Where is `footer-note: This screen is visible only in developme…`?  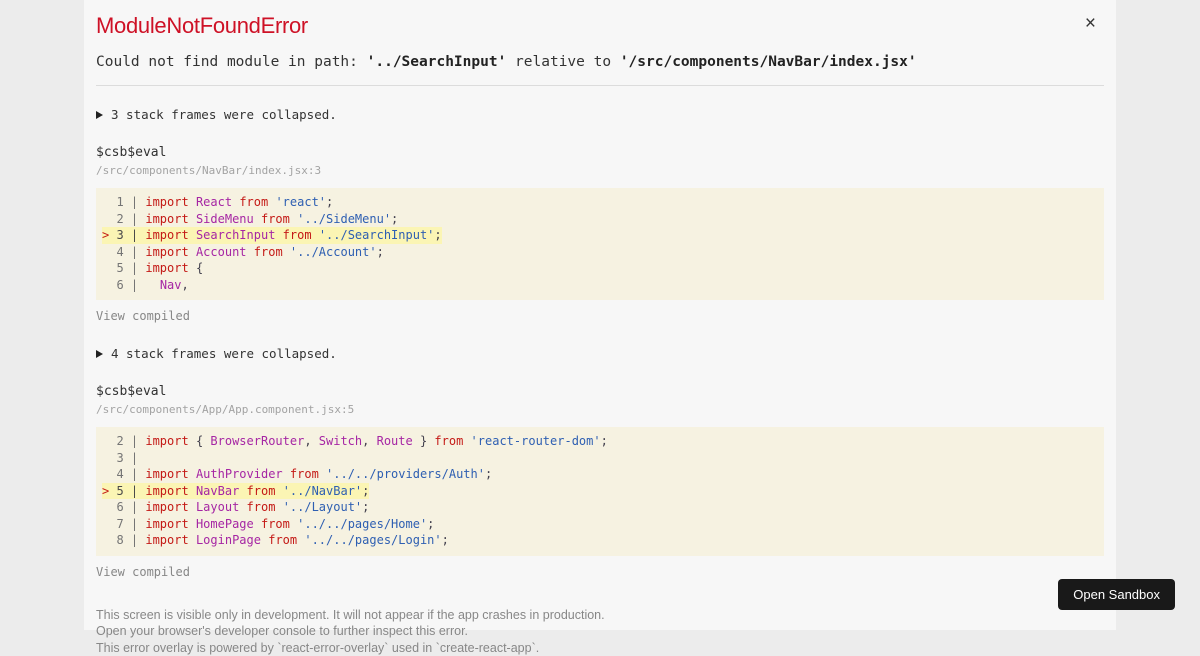 footer-note: This screen is visible only in developme… is located at coordinates (600, 631).